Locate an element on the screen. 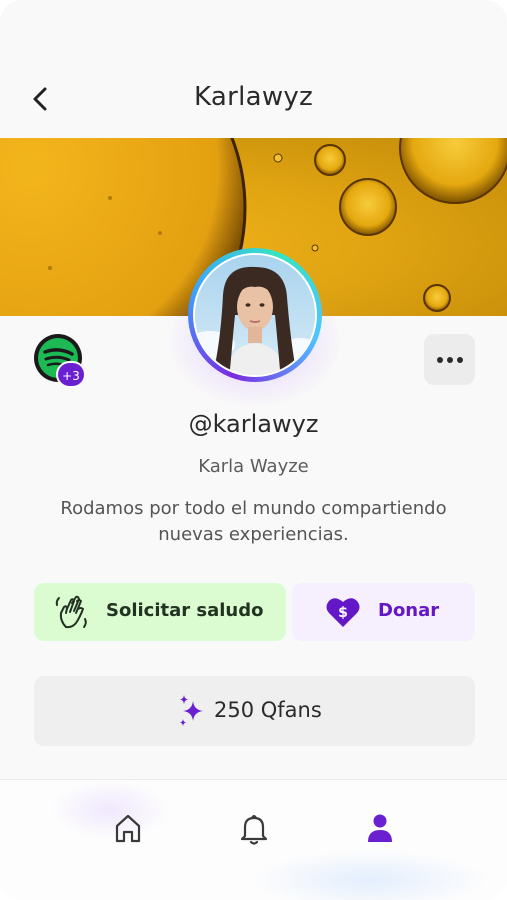 Image resolution: width=507 pixels, height=900 pixels. profile-icon is located at coordinates (380, 828).